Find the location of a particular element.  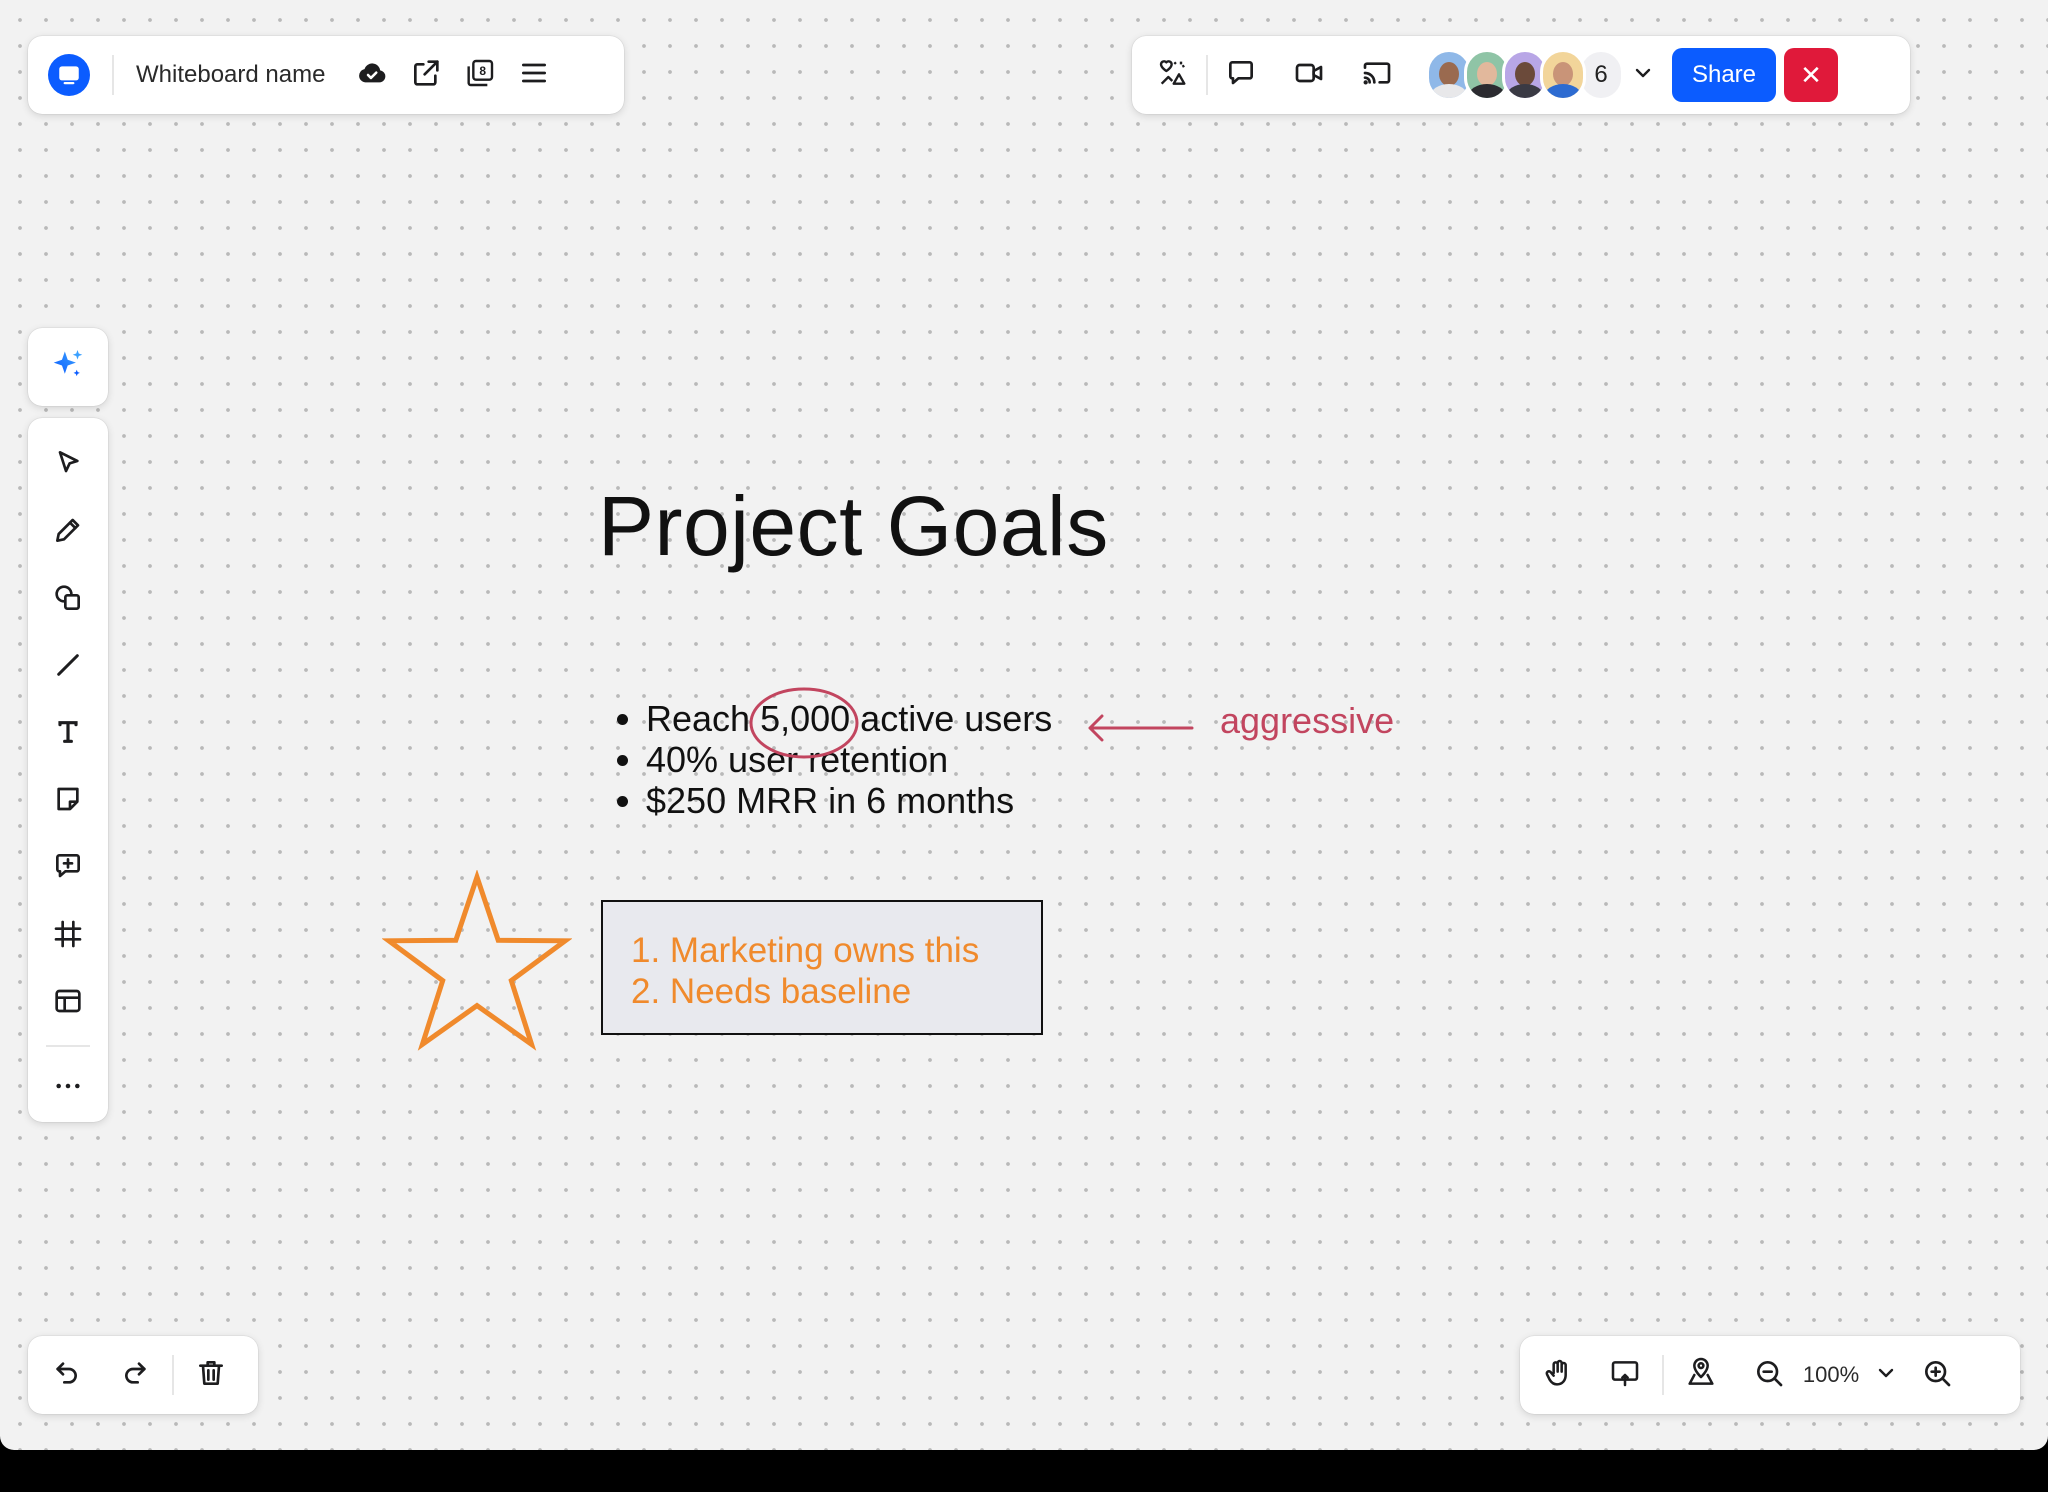

text-tool is located at coordinates (68, 734).